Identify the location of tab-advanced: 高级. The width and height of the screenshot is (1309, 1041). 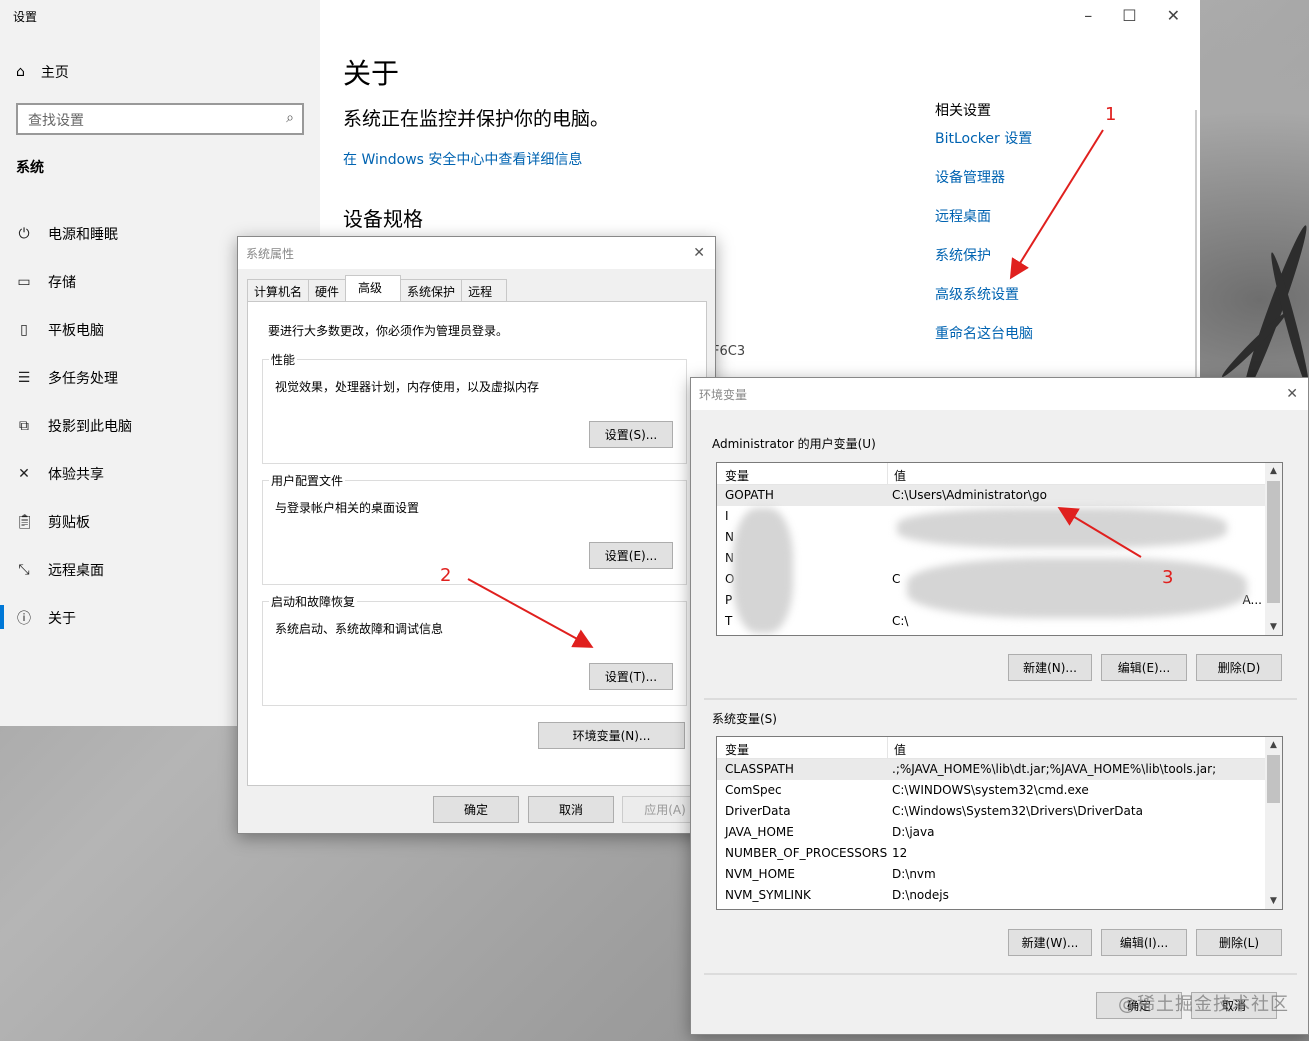
(373, 288).